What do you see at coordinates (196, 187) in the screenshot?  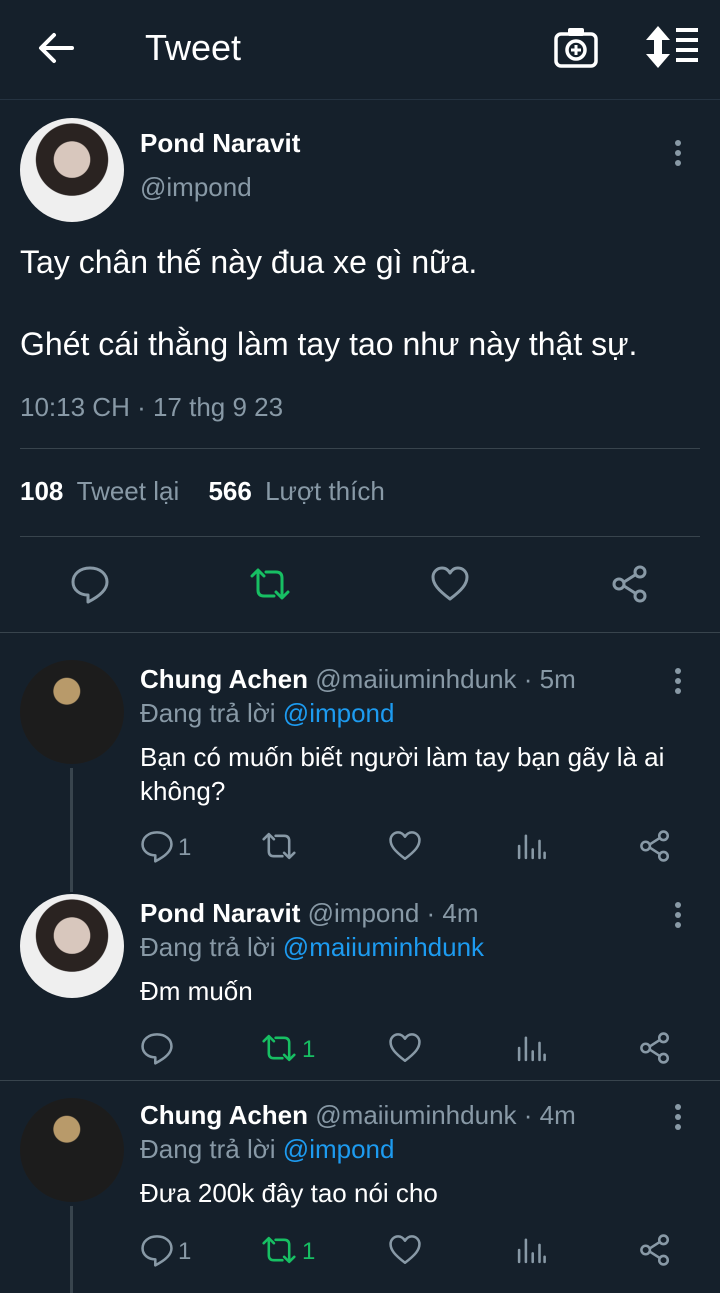 I see `author-handle: @impond` at bounding box center [196, 187].